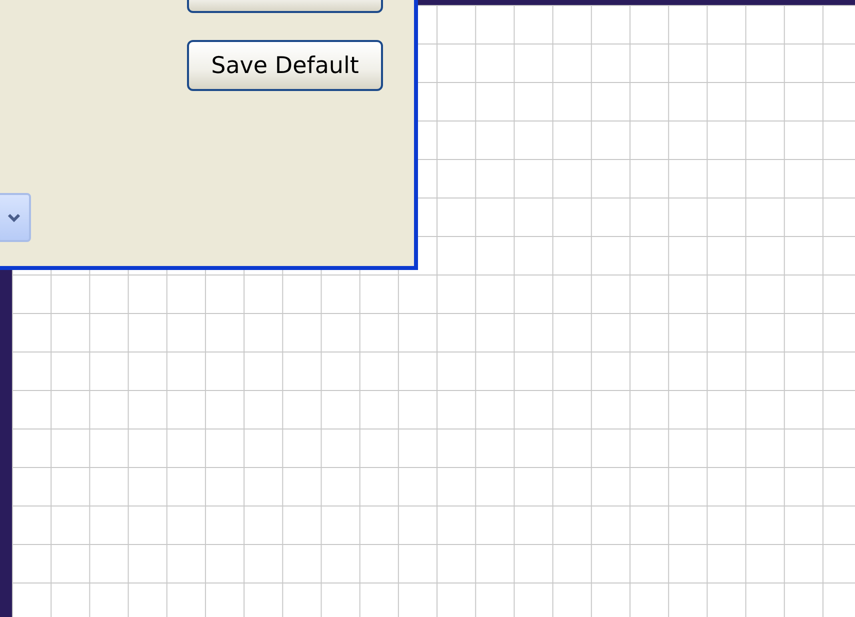  Describe the element at coordinates (285, 65) in the screenshot. I see `save-default-button: Save Default` at that location.